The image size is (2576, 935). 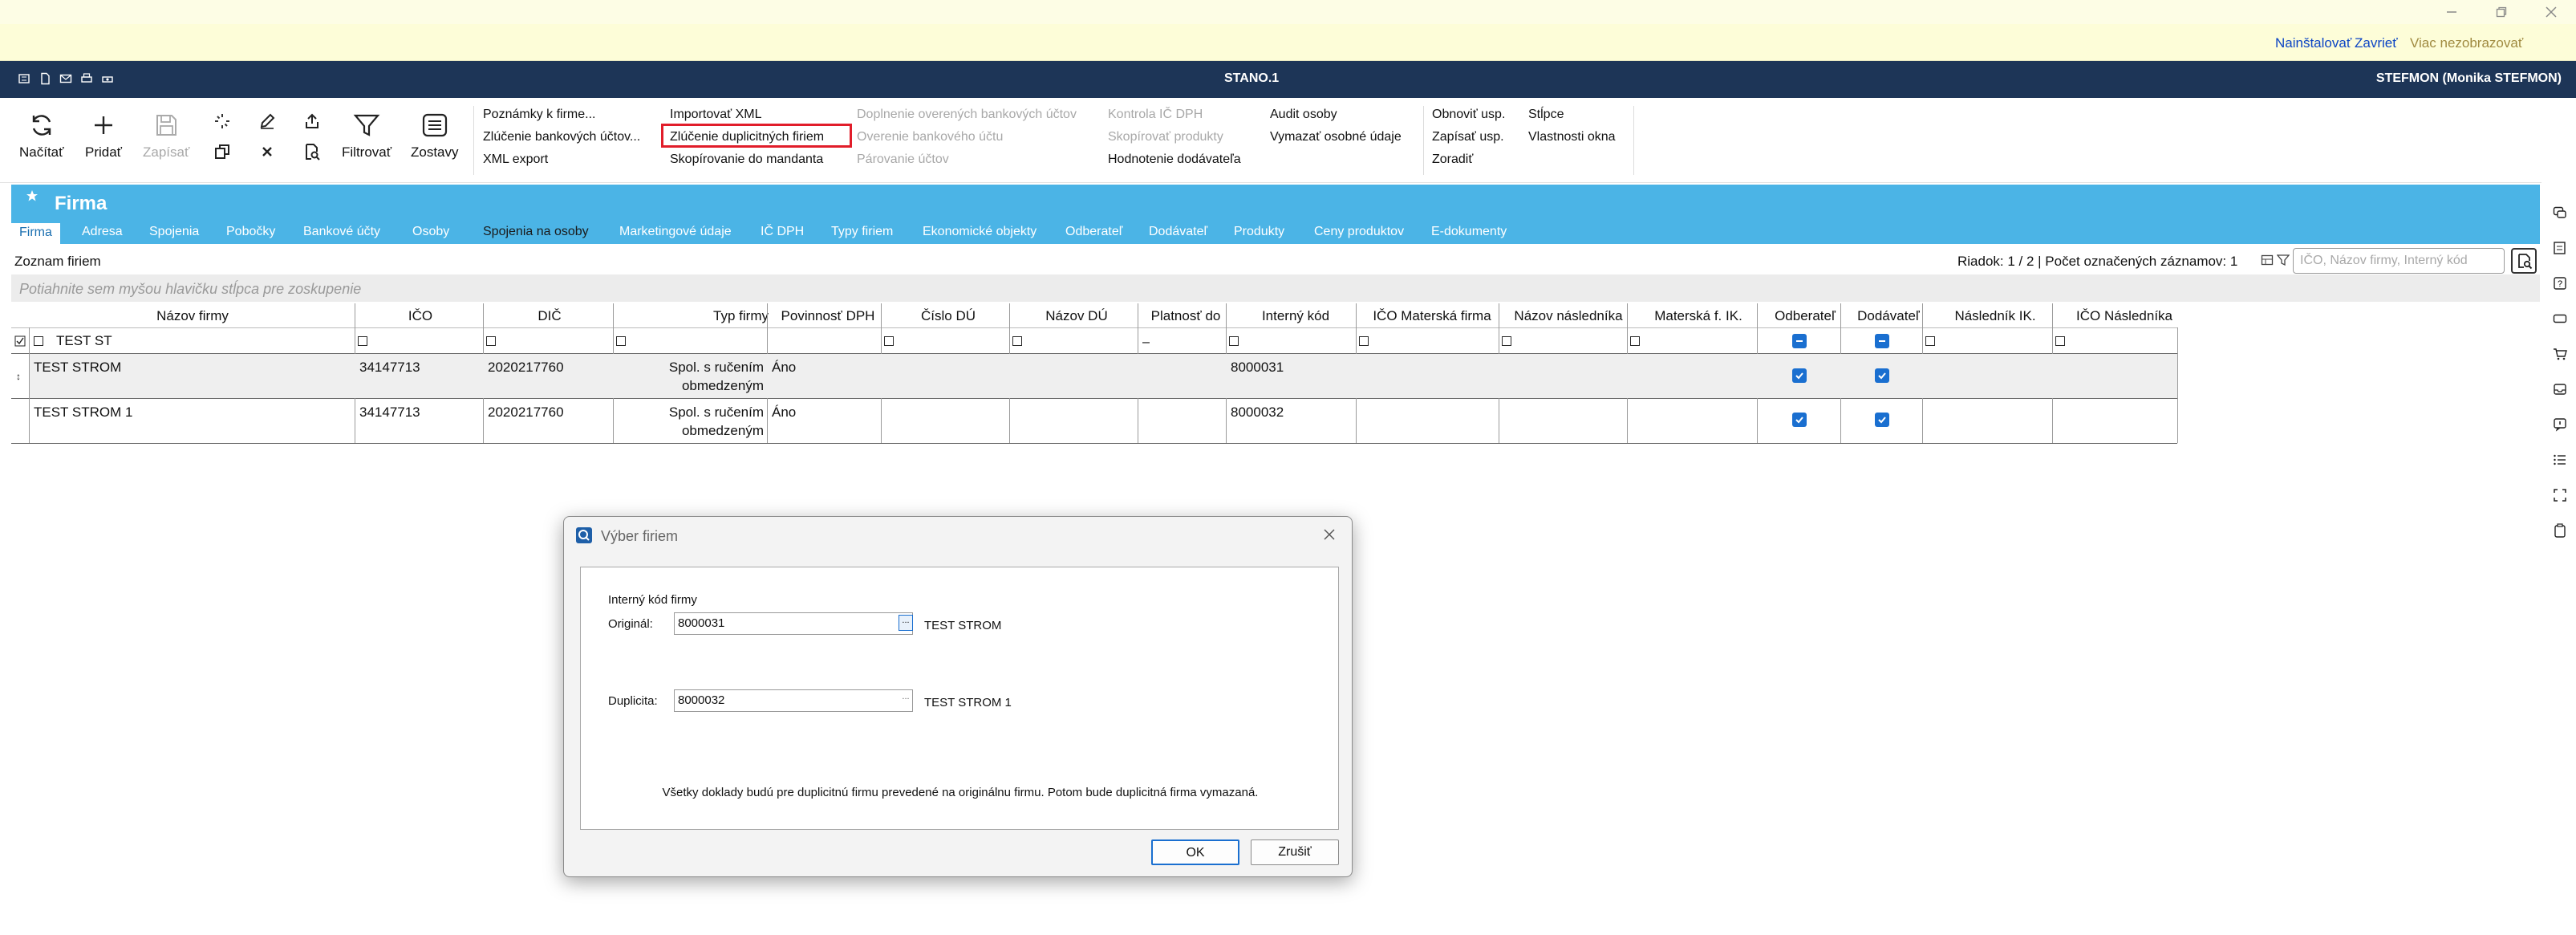 What do you see at coordinates (341, 232) in the screenshot?
I see `tab-bankove-ucty: Bankové účty` at bounding box center [341, 232].